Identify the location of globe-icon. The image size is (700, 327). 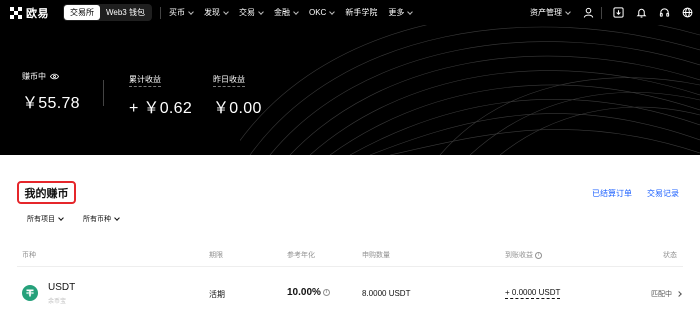
(687, 12).